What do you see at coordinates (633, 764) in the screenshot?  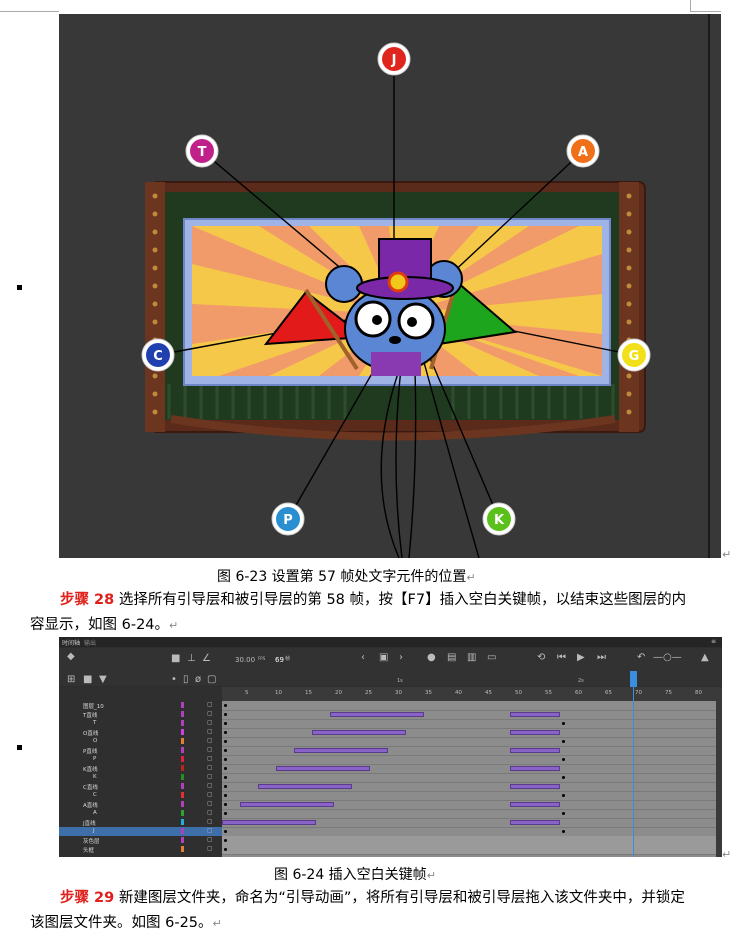 I see `playhead-line` at bounding box center [633, 764].